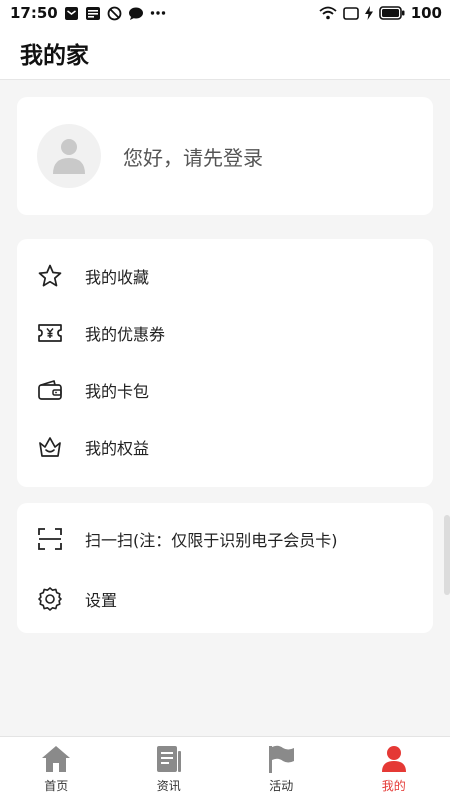 Image resolution: width=450 pixels, height=800 pixels. I want to click on more-dots-icon, so click(158, 13).